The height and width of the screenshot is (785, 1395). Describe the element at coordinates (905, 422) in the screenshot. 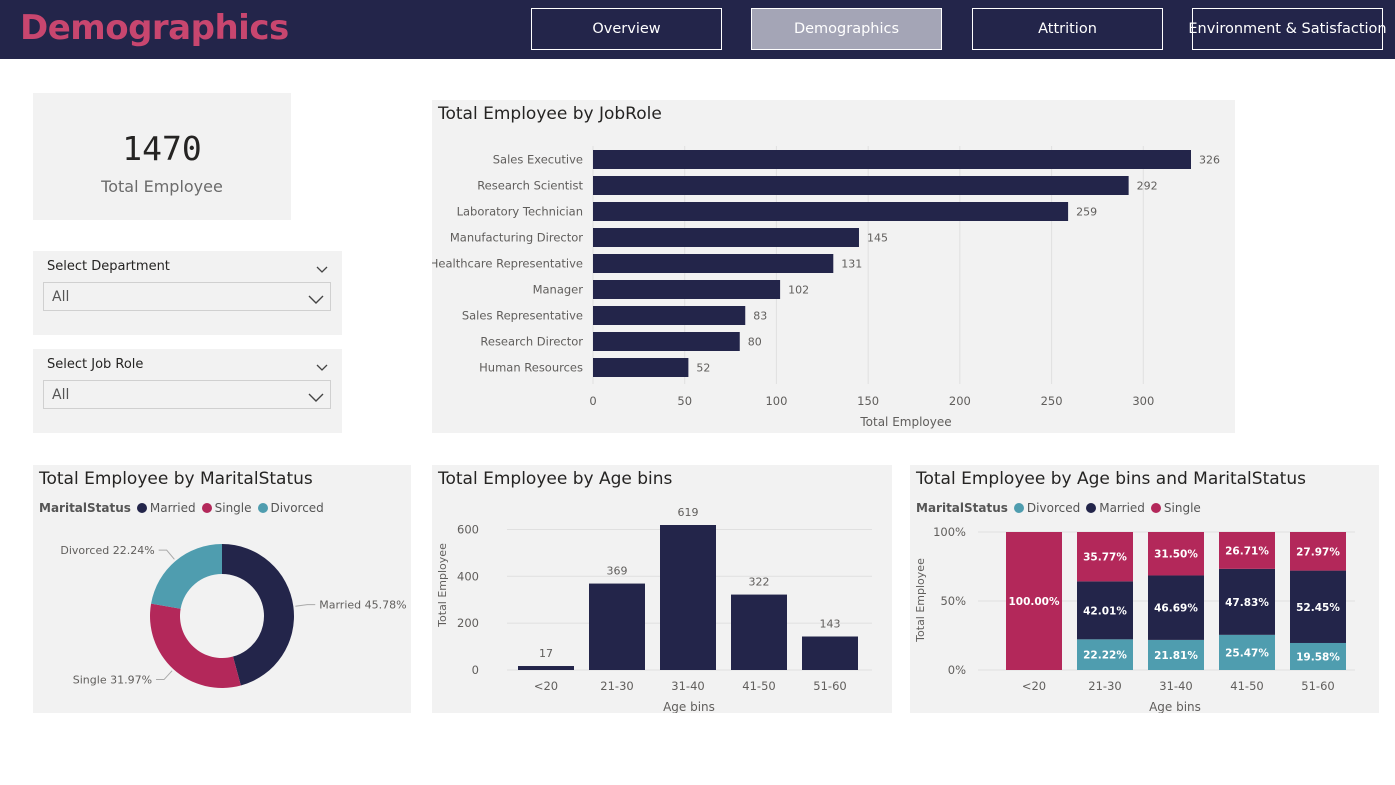

I see `x-axis-title: Total Employee` at that location.